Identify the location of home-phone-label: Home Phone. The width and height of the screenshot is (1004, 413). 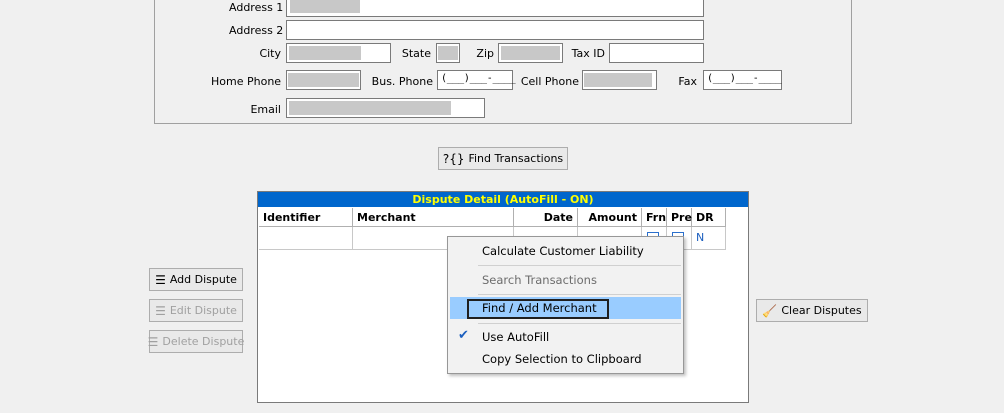
(246, 81).